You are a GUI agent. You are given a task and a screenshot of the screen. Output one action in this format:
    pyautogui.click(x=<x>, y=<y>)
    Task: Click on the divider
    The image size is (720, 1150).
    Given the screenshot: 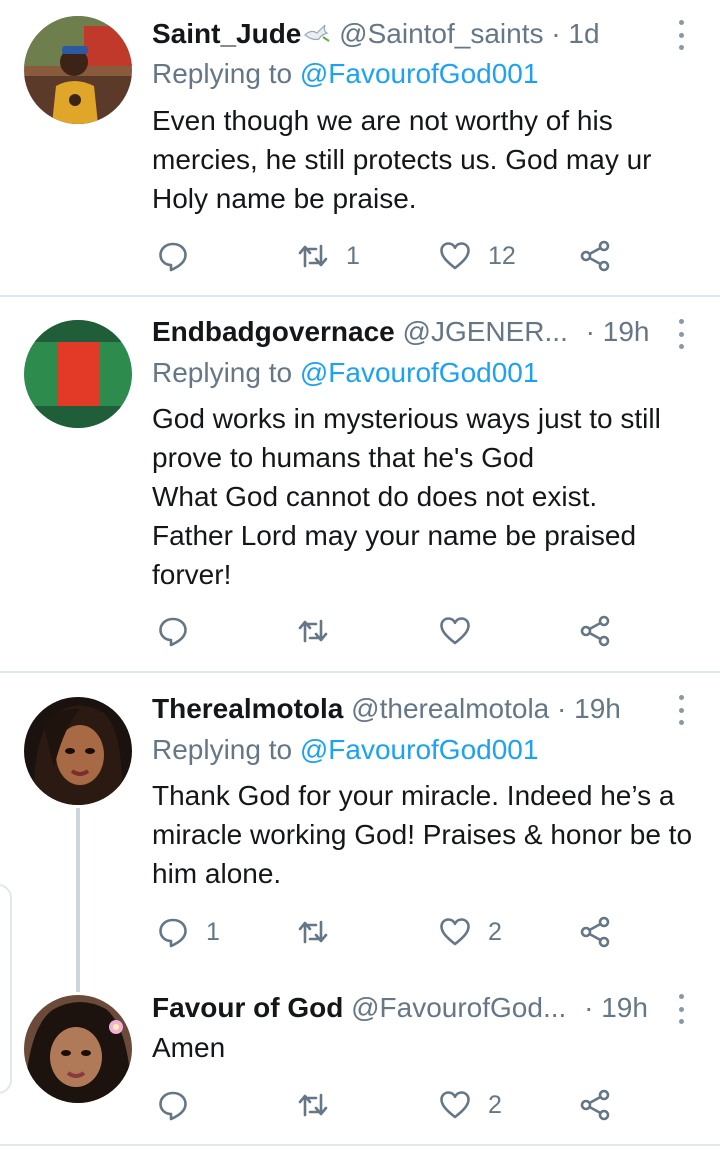 What is the action you would take?
    pyautogui.click(x=360, y=1145)
    